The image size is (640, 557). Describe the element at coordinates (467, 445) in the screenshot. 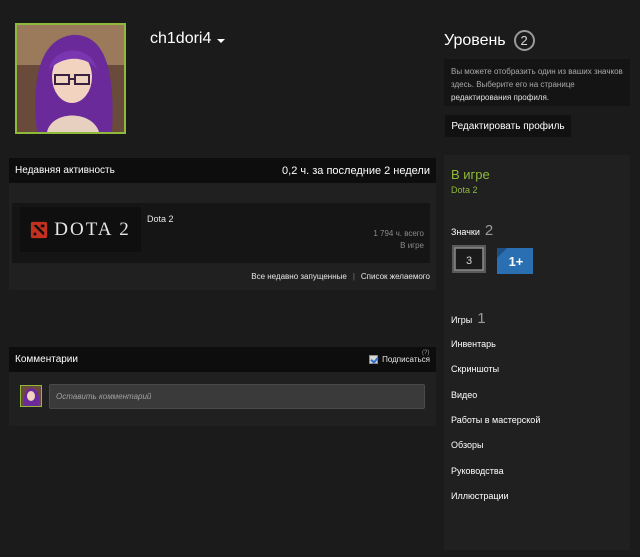

I see `sidebar-item-reviews: Обзоры` at that location.